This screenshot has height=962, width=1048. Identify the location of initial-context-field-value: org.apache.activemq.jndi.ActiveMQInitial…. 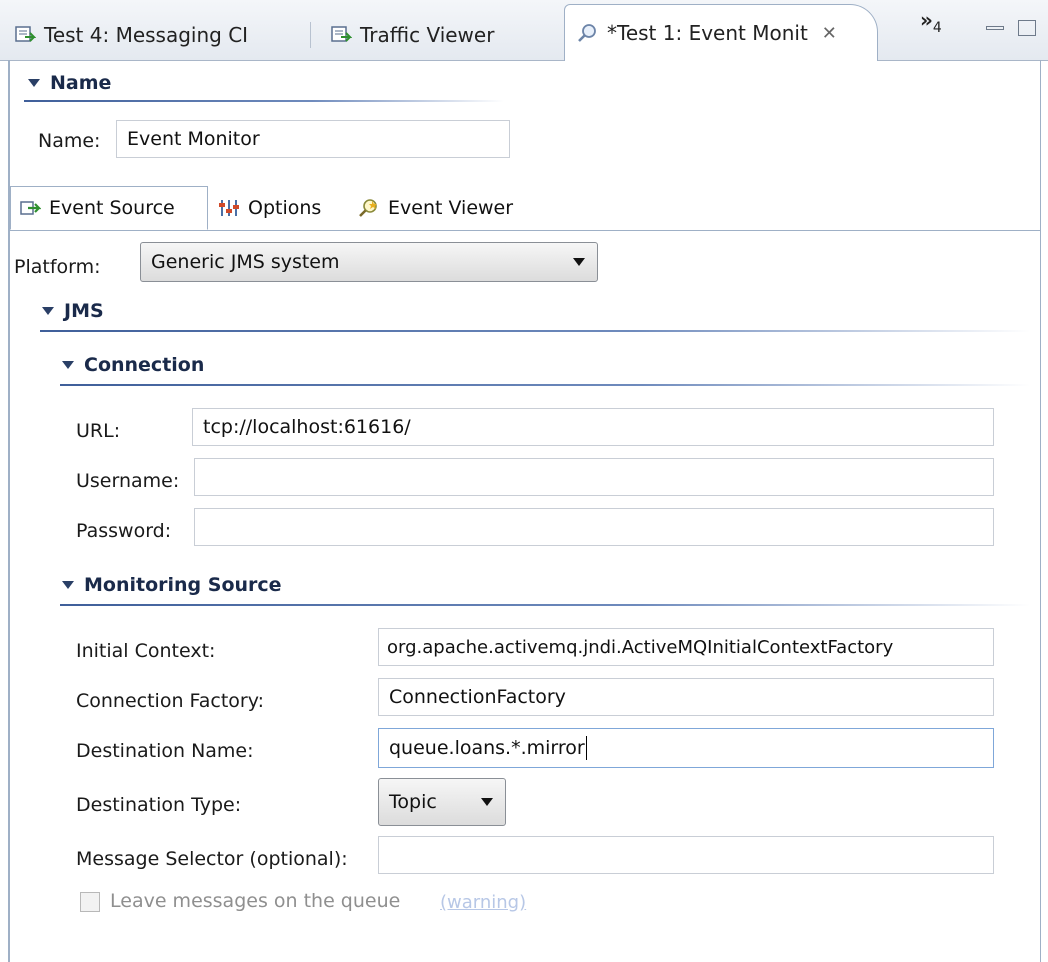
(640, 647).